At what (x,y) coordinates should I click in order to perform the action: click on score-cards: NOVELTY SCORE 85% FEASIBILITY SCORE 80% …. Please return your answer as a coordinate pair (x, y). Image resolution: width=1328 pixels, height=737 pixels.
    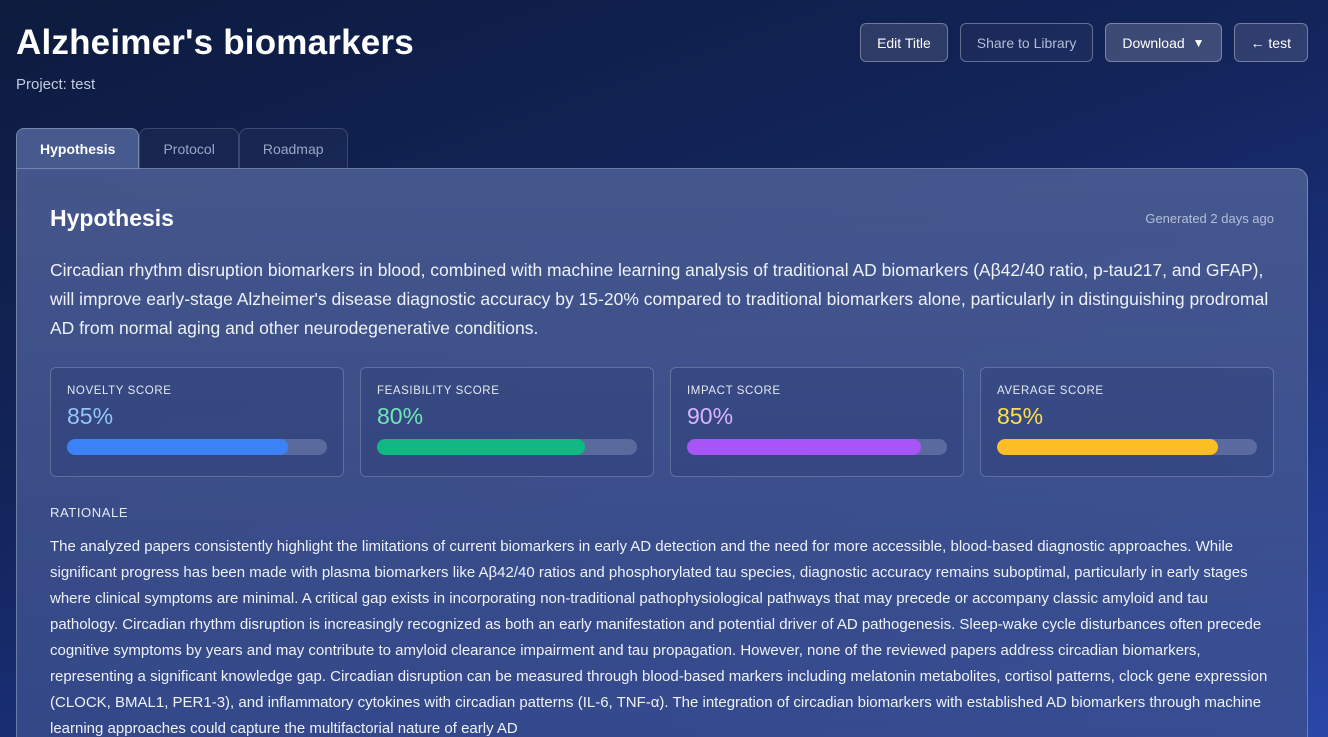
    Looking at the image, I should click on (662, 422).